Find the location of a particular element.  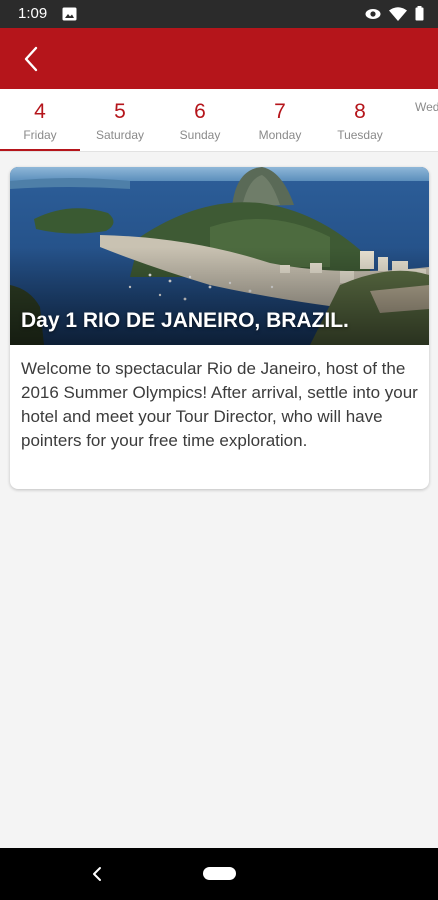

status-icons is located at coordinates (394, 13).